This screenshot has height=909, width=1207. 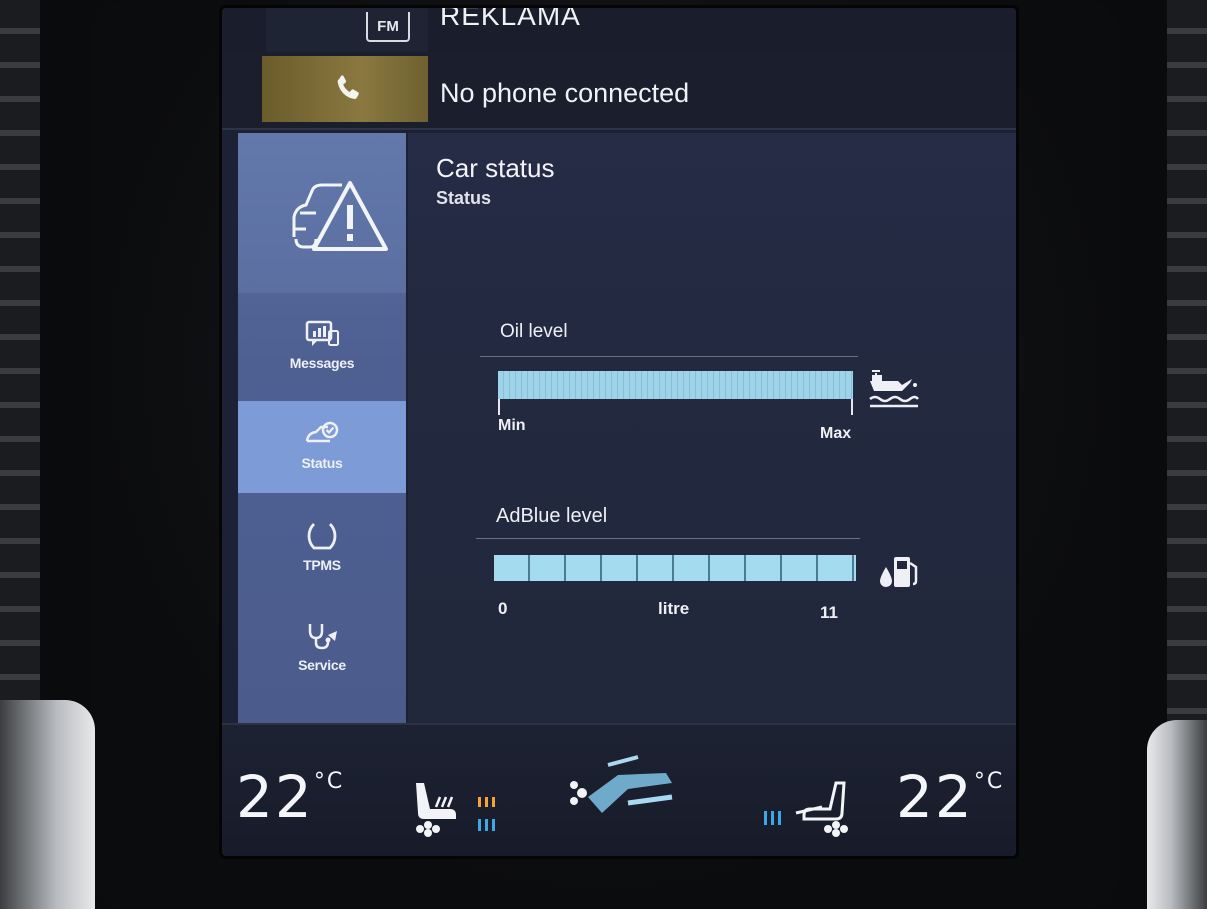 I want to click on oil-divider, so click(x=669, y=356).